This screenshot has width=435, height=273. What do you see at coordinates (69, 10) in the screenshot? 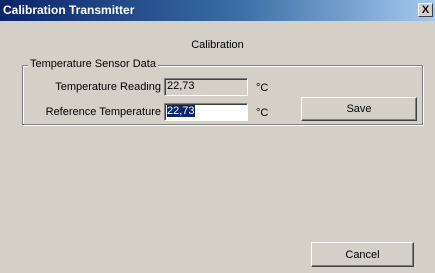
I see `window-title: Calibration Transmitter` at bounding box center [69, 10].